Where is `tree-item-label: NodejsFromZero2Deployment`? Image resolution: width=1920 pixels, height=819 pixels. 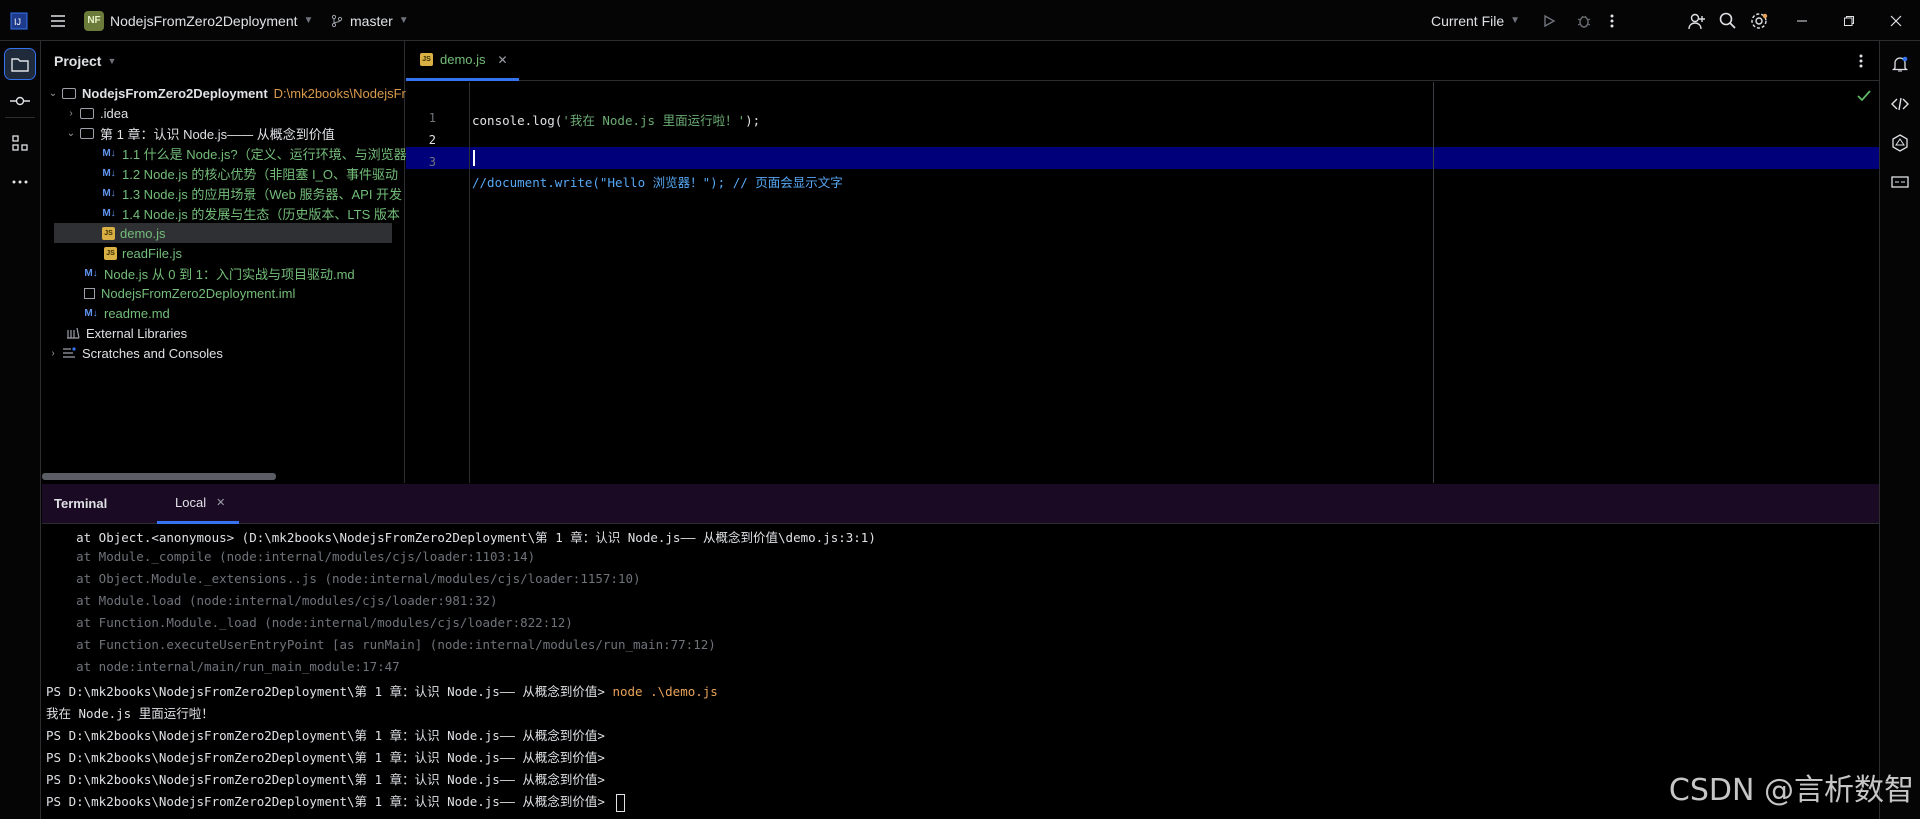 tree-item-label: NodejsFromZero2Deployment is located at coordinates (175, 93).